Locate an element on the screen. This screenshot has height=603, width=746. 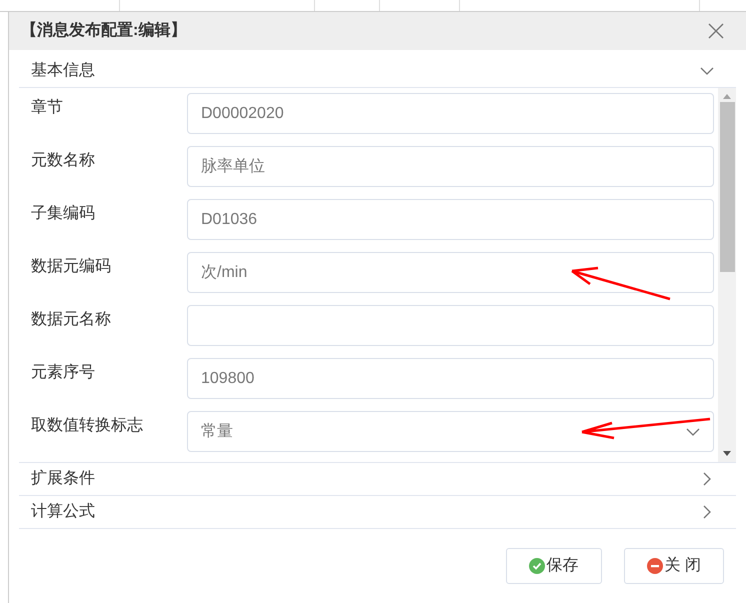
section-title: 扩展条件 is located at coordinates (63, 478).